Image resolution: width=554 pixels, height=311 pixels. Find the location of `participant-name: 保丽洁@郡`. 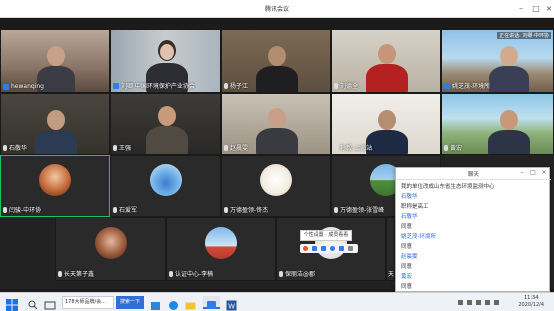

participant-name: 保丽洁@郡 is located at coordinates (297, 273).